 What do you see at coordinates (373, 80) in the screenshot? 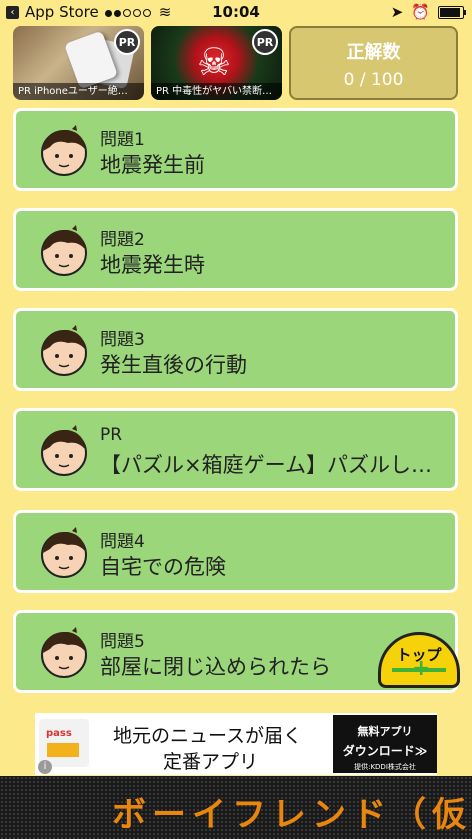
I see `score-value: 0 / 100` at bounding box center [373, 80].